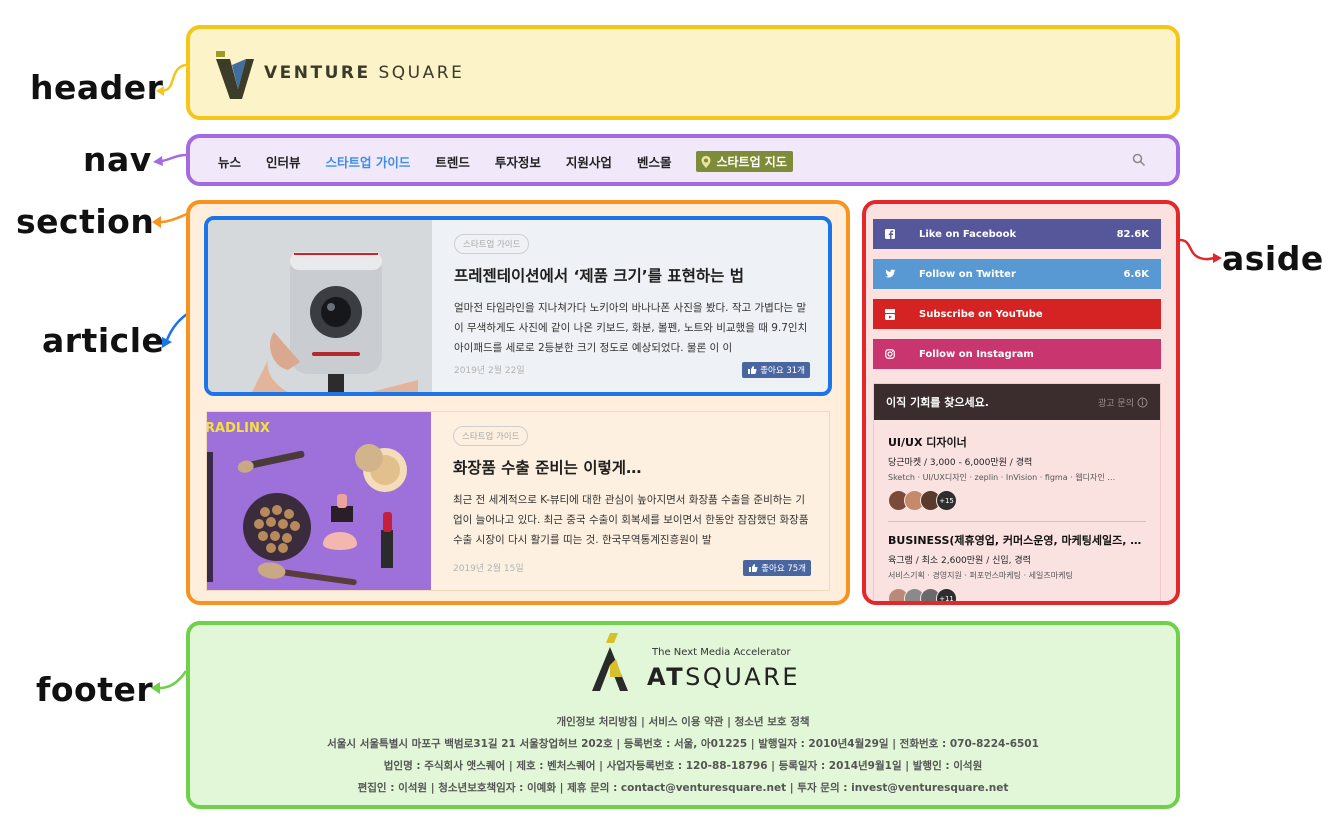 This screenshot has width=1344, height=831. I want to click on nav-menu: 뉴스 인터뷰 스타트업 가이드 트렌드 투자정보 지원사업 벤스몰 스타트업 지도, so click(505, 161).